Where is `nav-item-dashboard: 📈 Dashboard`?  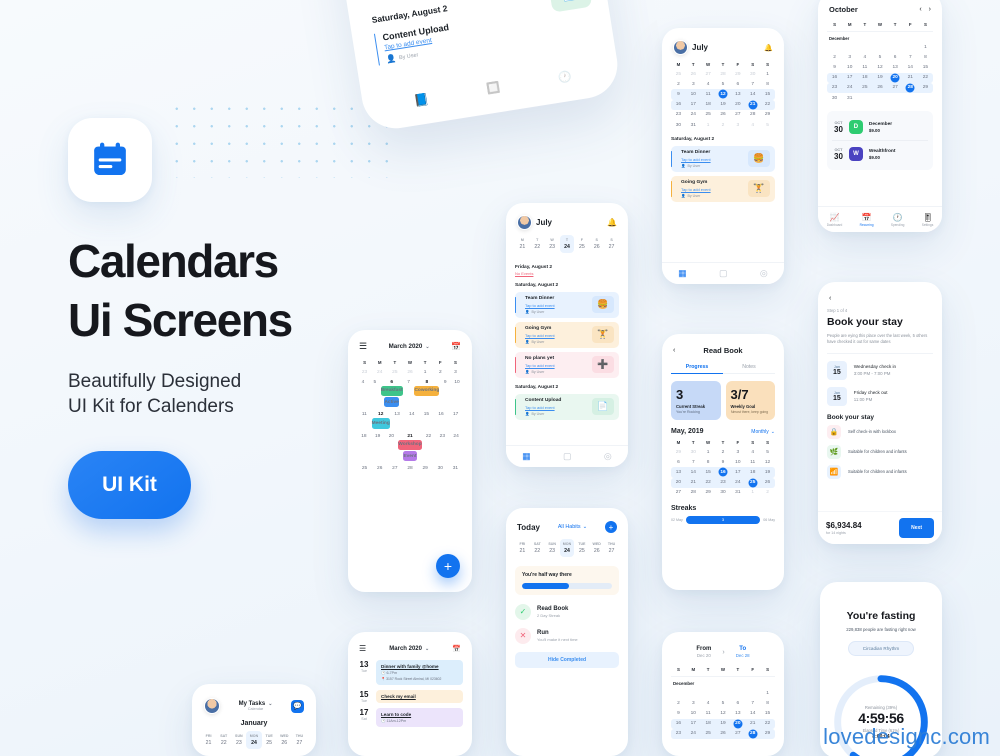
nav-item-dashboard: 📈 Dashboard is located at coordinates (835, 220).